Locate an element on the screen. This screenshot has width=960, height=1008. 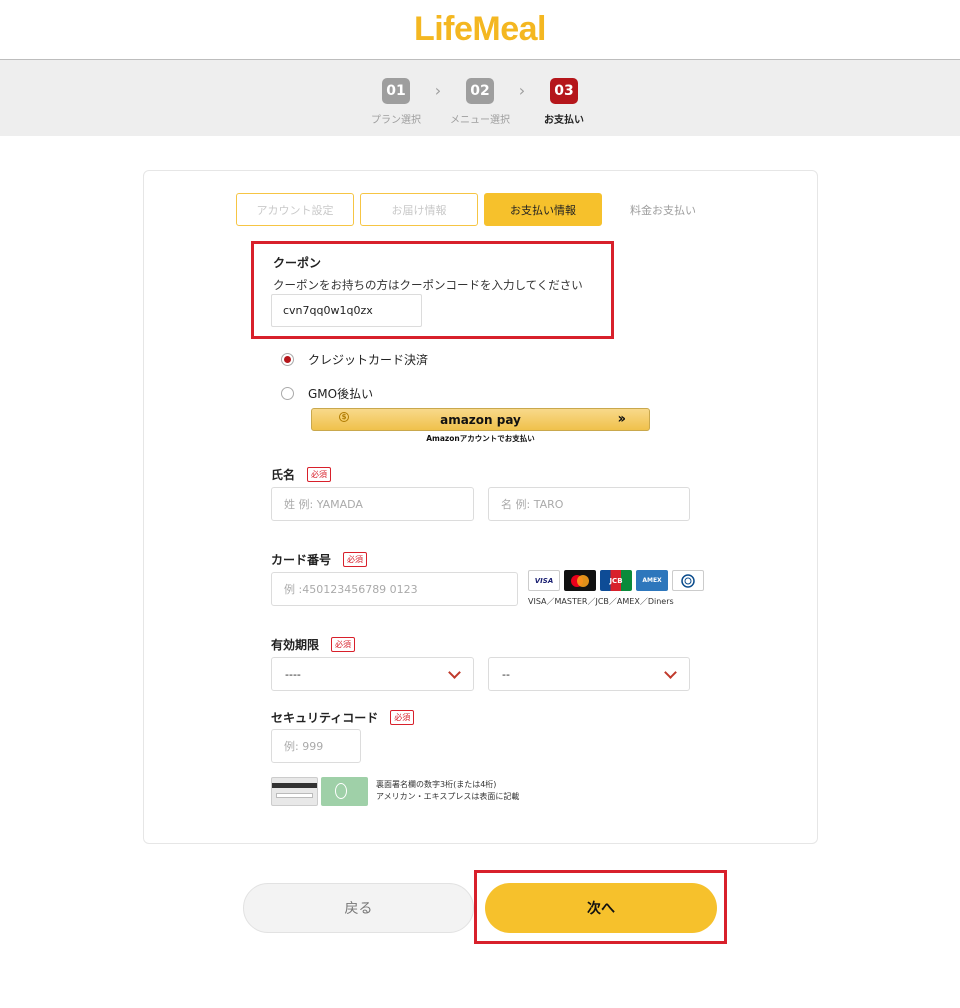
card-brands-text: VISA／MASTER／JCB／AMEX／Diners is located at coordinates (601, 601).